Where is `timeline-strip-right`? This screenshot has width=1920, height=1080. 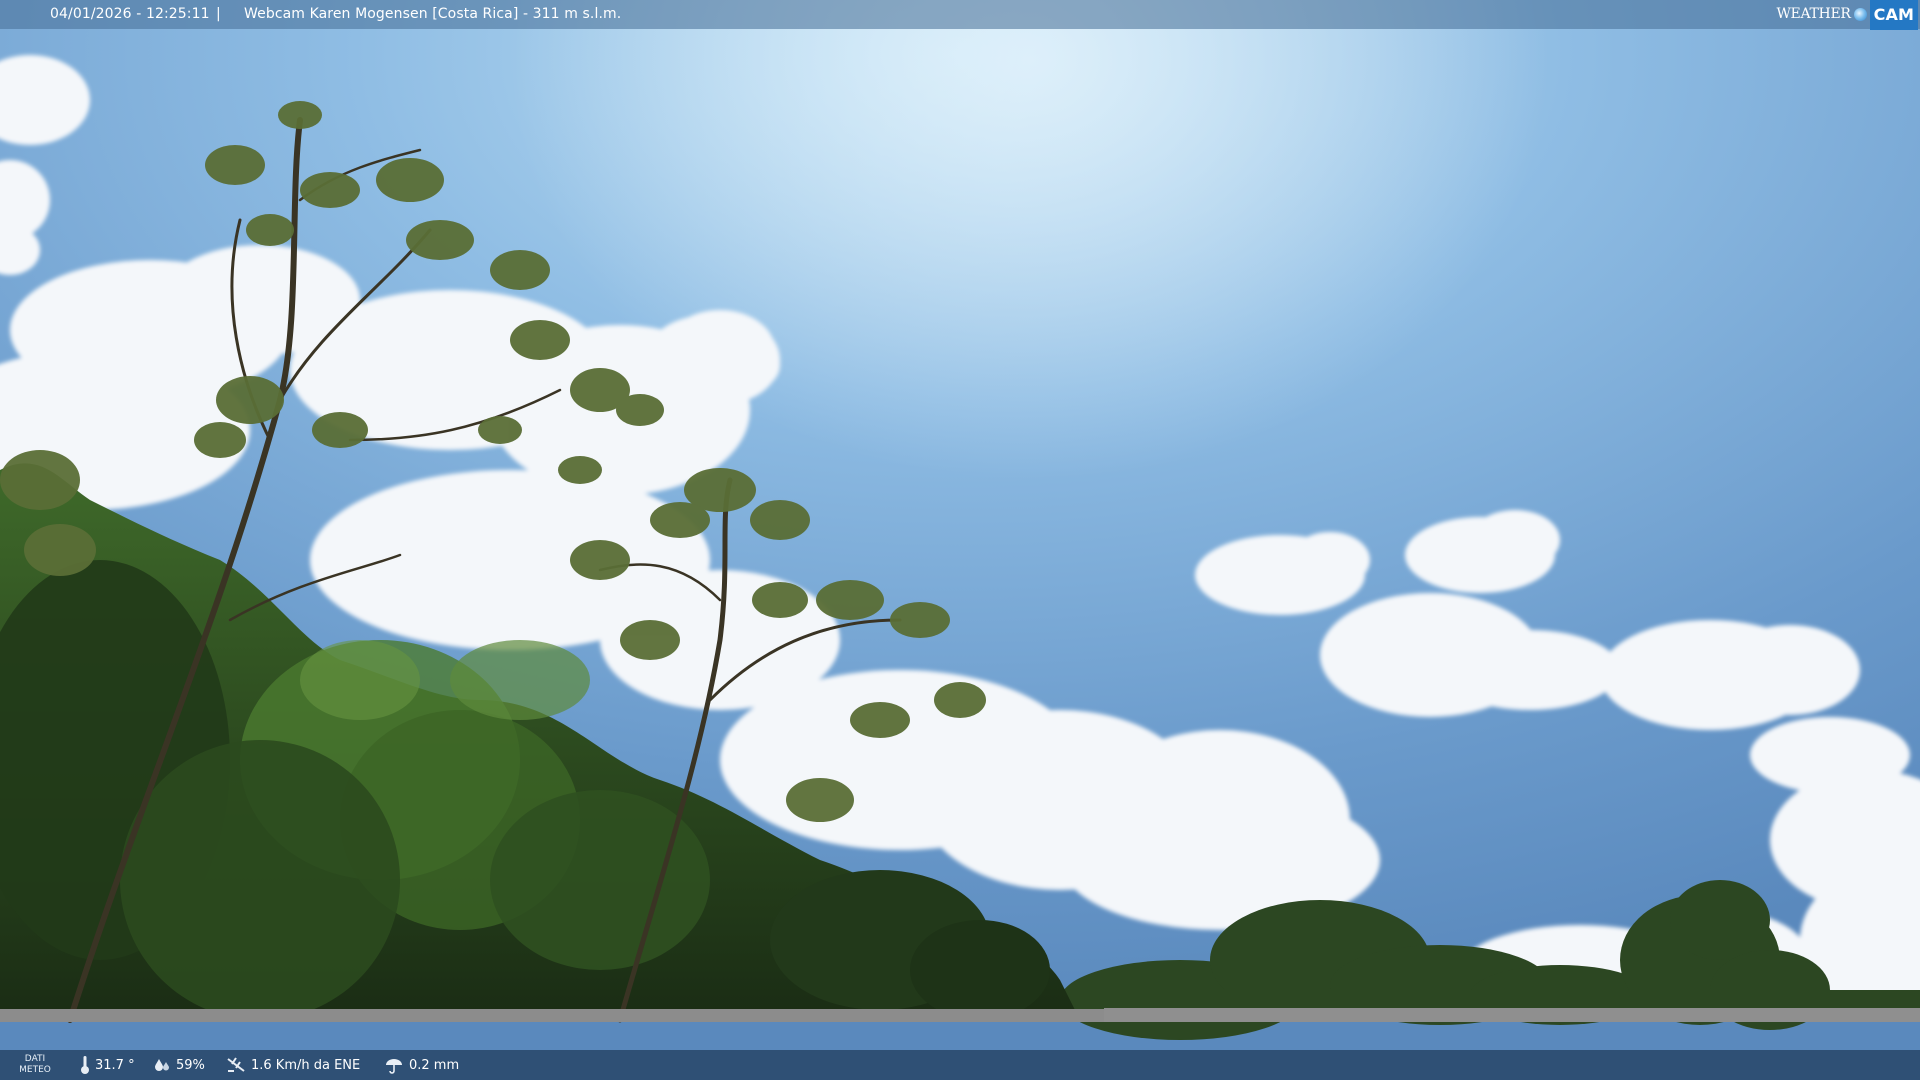 timeline-strip-right is located at coordinates (1512, 1015).